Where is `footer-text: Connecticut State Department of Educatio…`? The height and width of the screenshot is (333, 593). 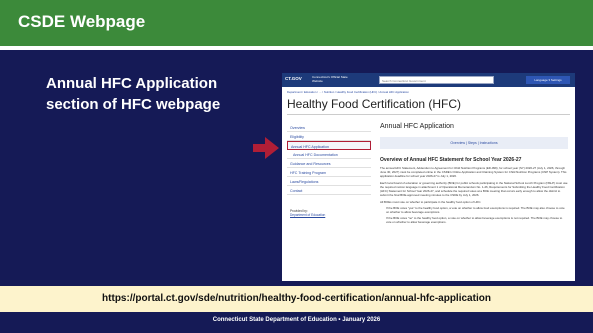
footer-text: Connecticut State Department of Educatio… is located at coordinates (296, 320).